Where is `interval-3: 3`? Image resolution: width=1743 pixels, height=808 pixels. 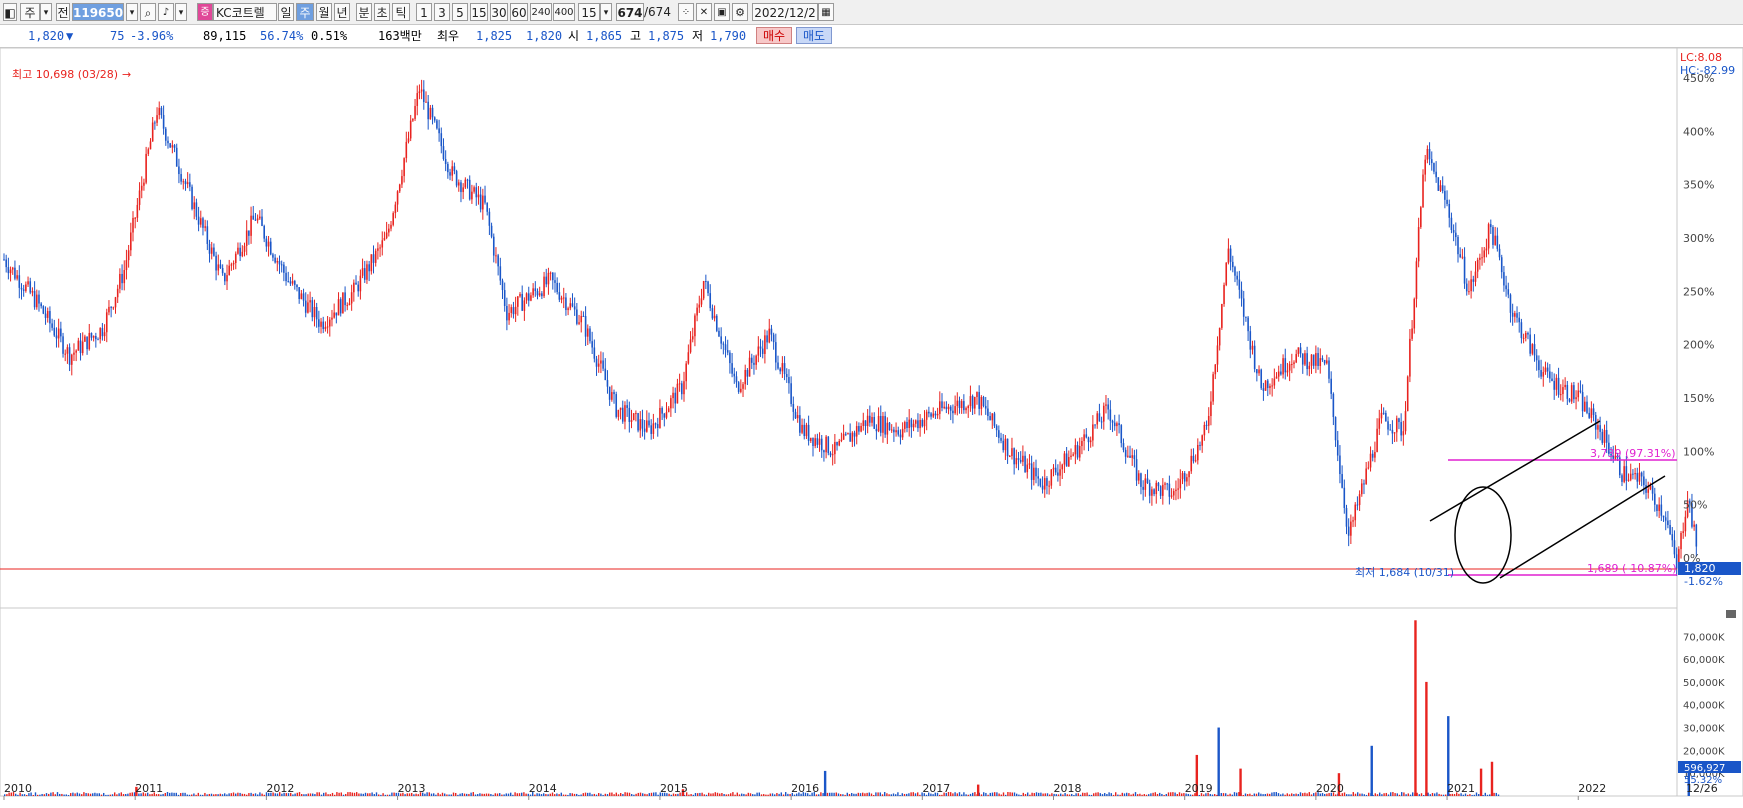
interval-3: 3 is located at coordinates (442, 12).